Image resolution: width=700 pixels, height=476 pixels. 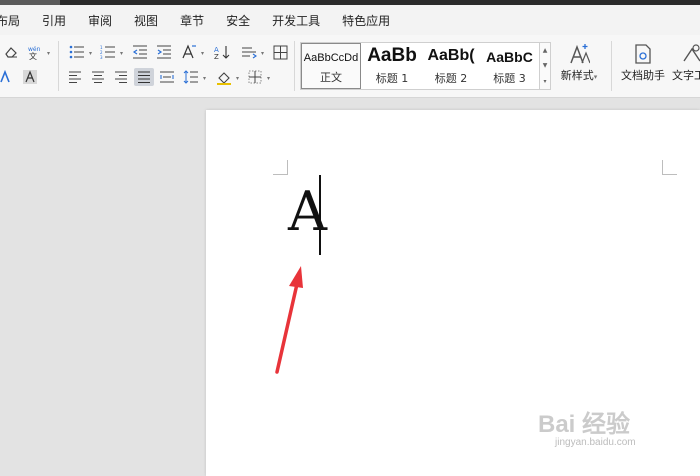 What do you see at coordinates (509, 57) in the screenshot?
I see `style-heading-3-sample: AaBbC` at bounding box center [509, 57].